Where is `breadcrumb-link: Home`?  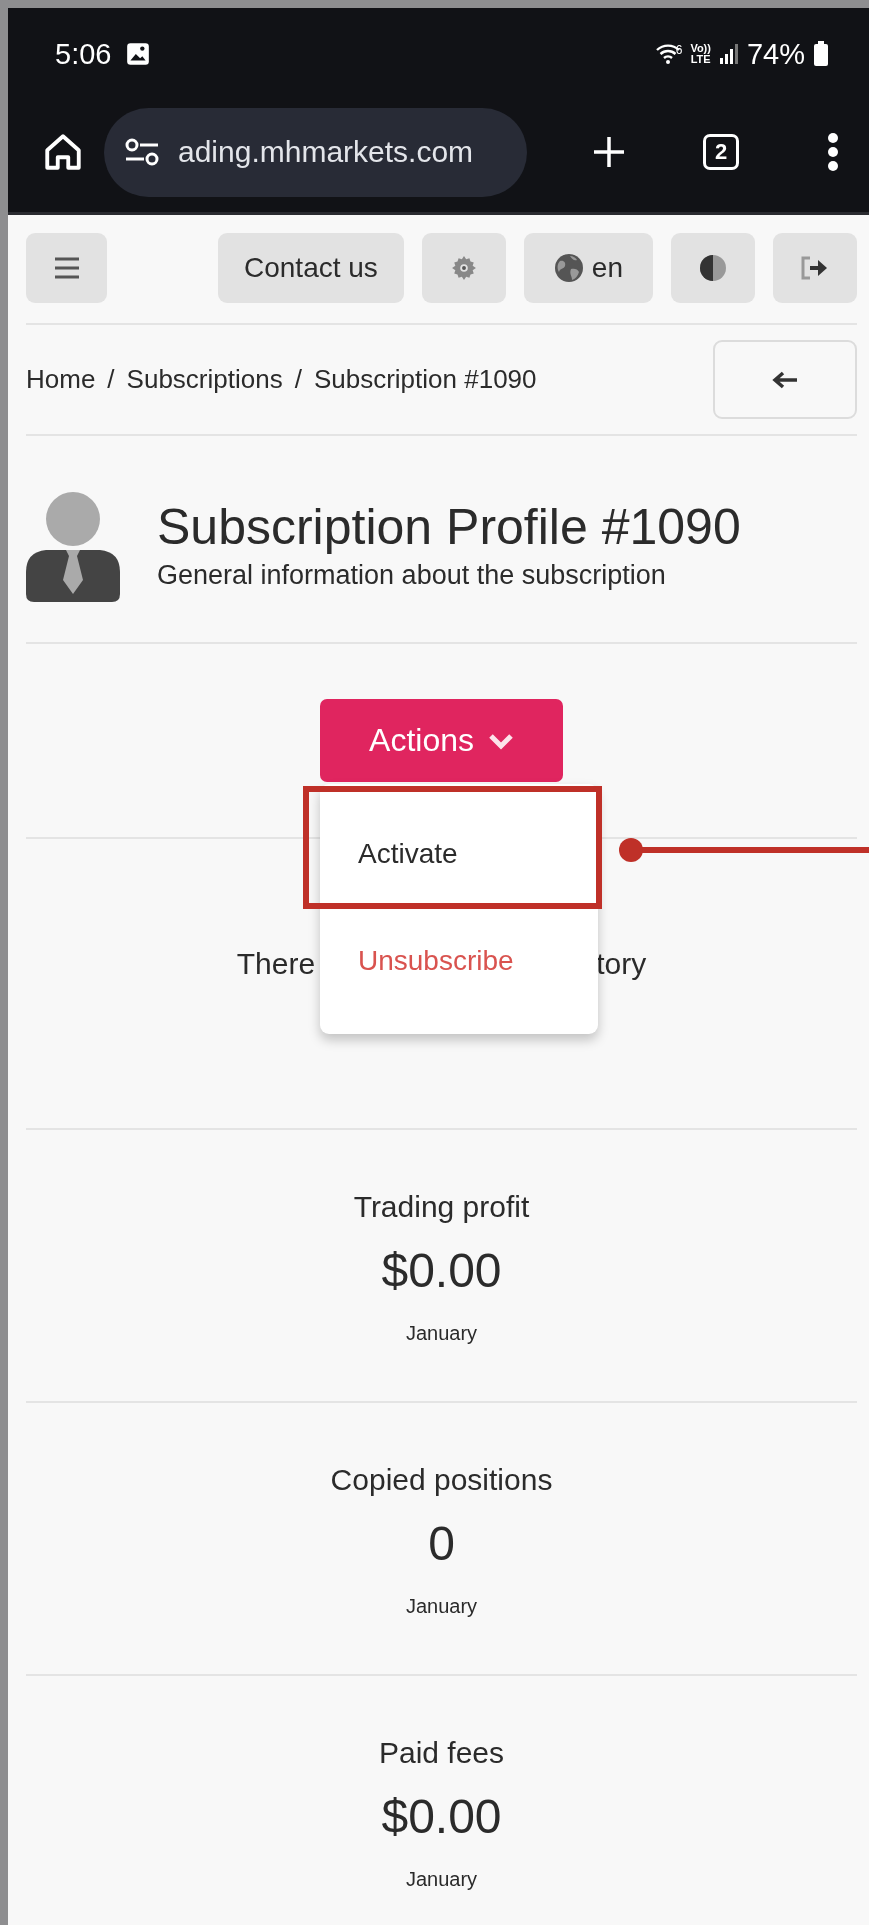
breadcrumb-link: Home is located at coordinates (61, 379).